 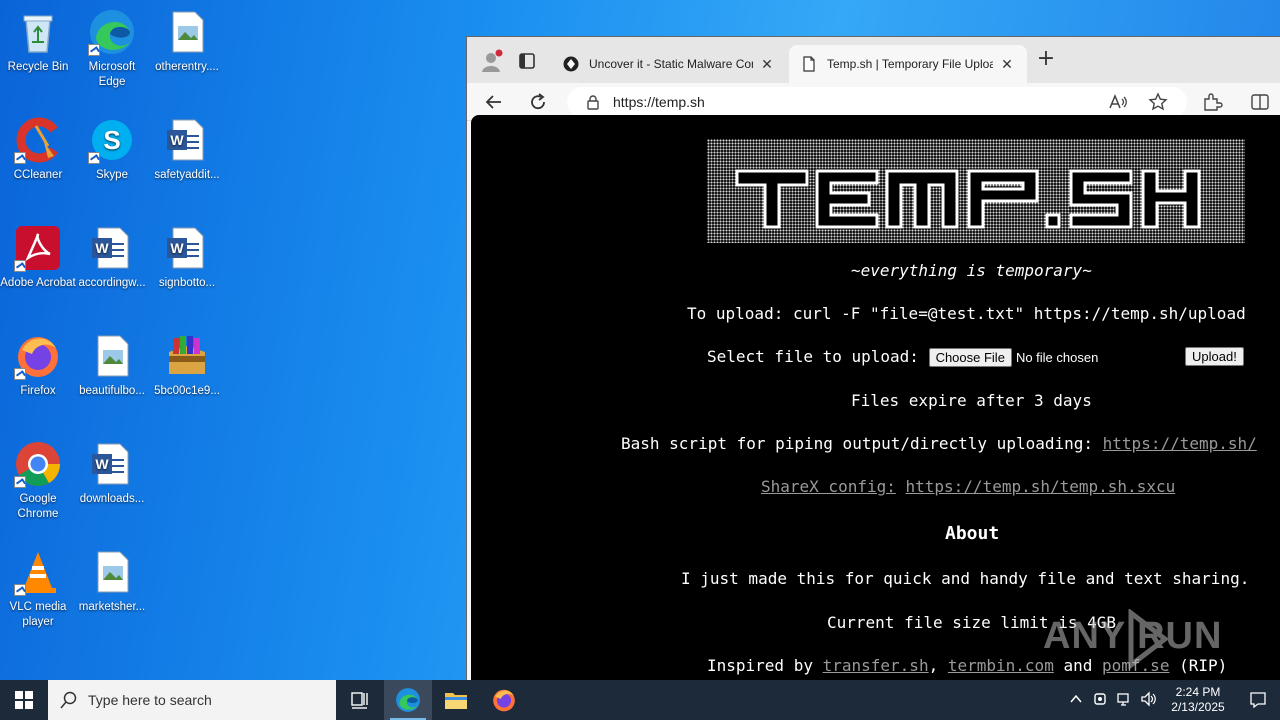 I want to click on temp-sh-logo, so click(x=976, y=191).